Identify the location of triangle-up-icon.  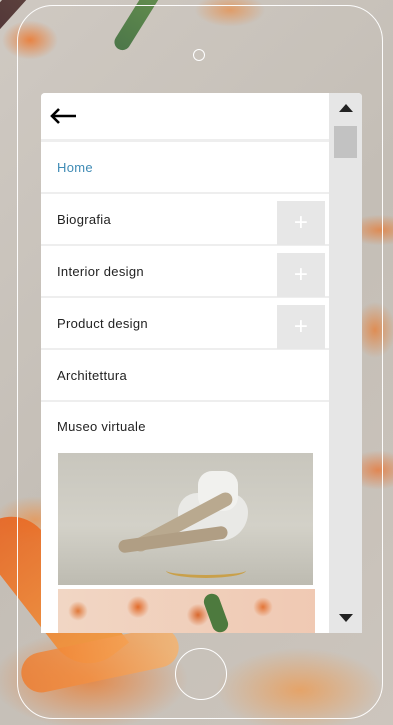
(345, 108).